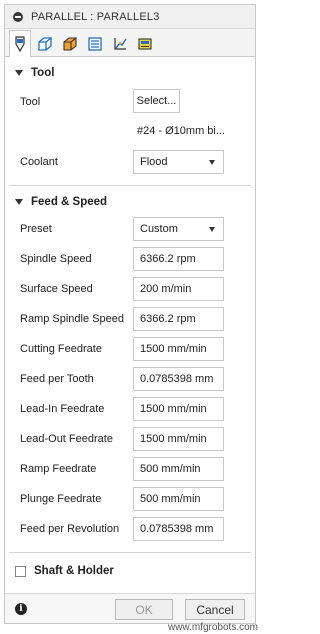 Image resolution: width=320 pixels, height=634 pixels. I want to click on field-label: Feed per Revolution, so click(70, 529).